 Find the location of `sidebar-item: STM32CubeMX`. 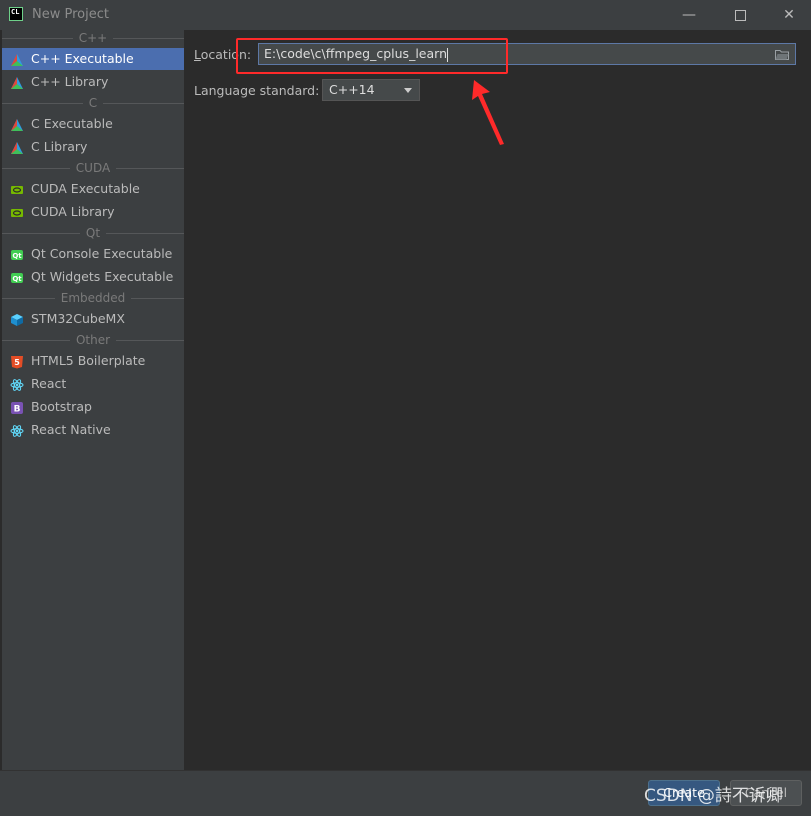

sidebar-item: STM32CubeMX is located at coordinates (93, 319).